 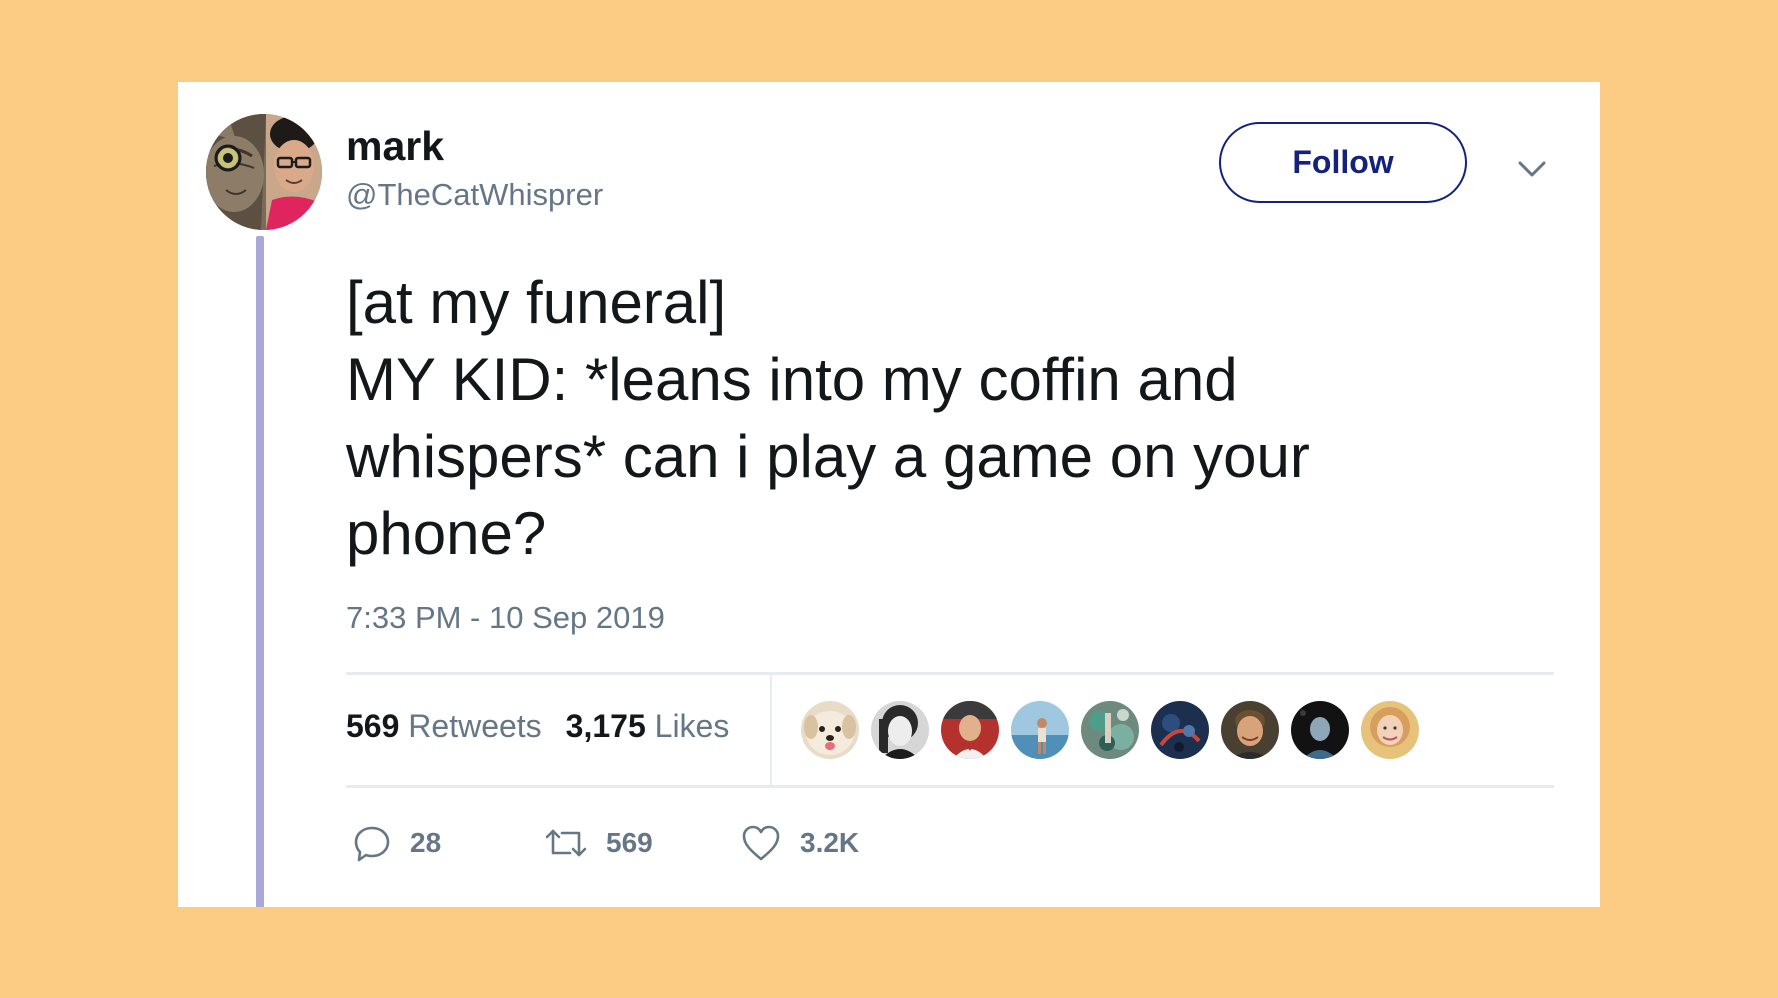 I want to click on liker-avatars, so click(x=1110, y=730).